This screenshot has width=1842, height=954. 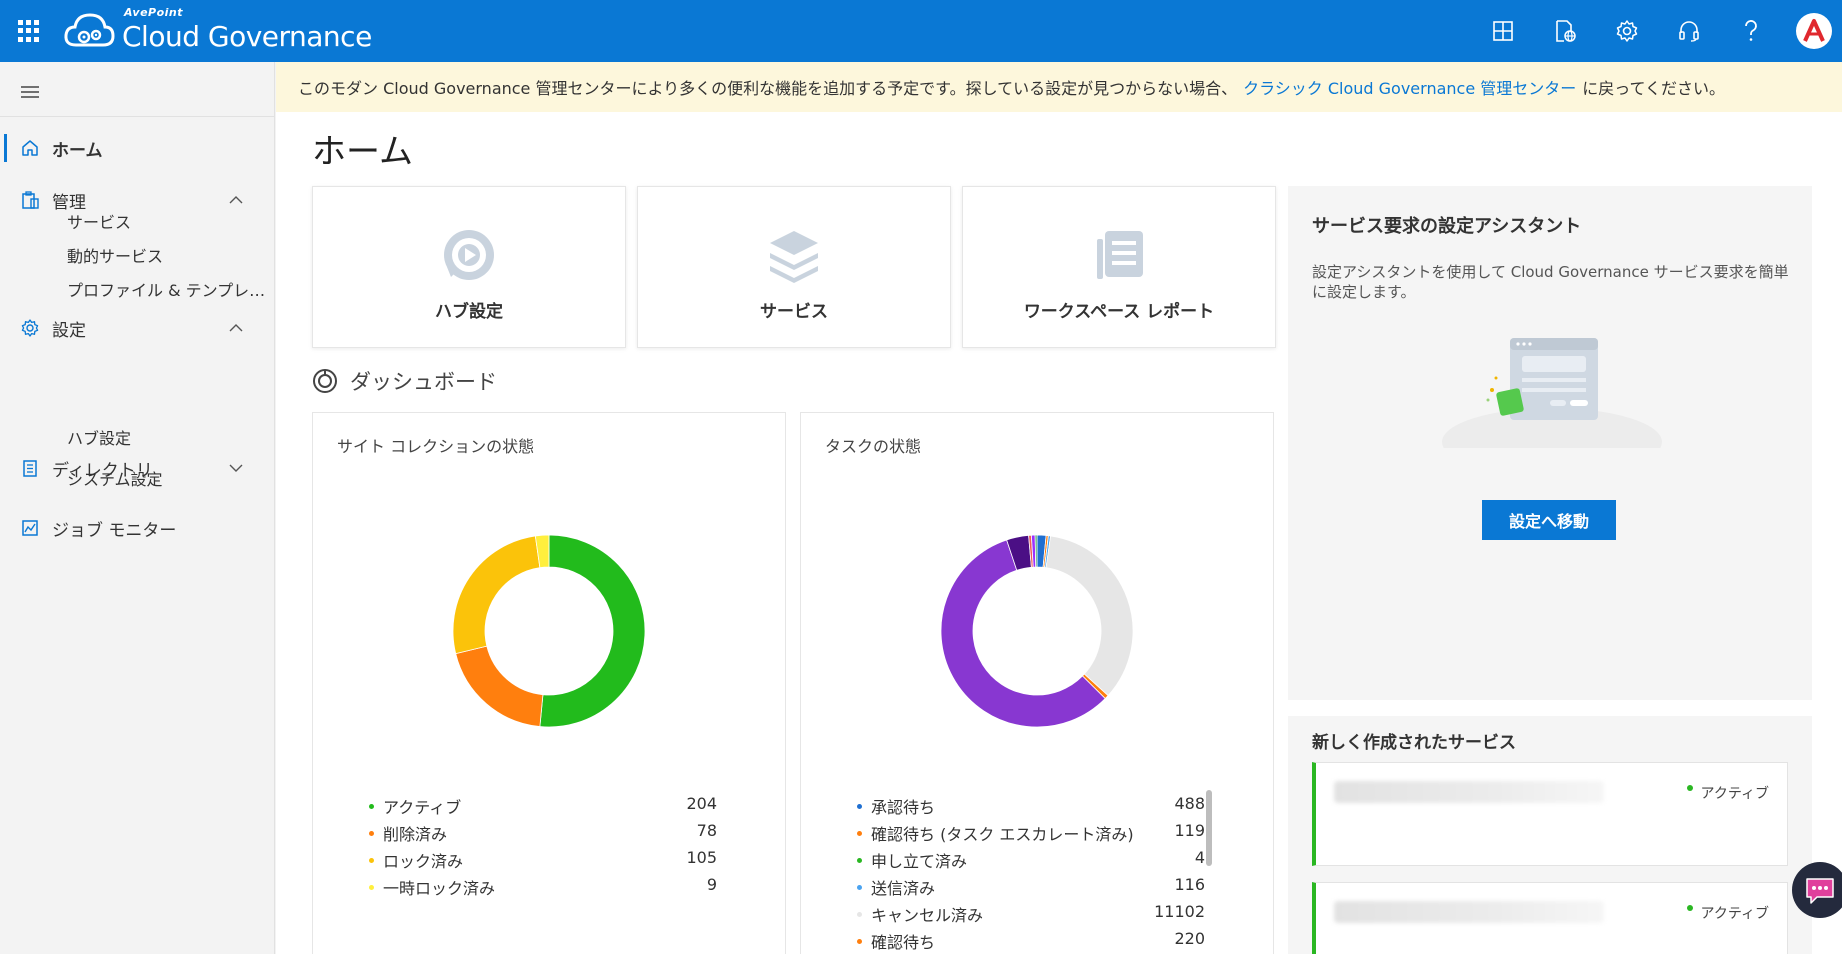 What do you see at coordinates (543, 885) in the screenshot?
I see `legend-row-temp-locked: 一時ロック済み 9` at bounding box center [543, 885].